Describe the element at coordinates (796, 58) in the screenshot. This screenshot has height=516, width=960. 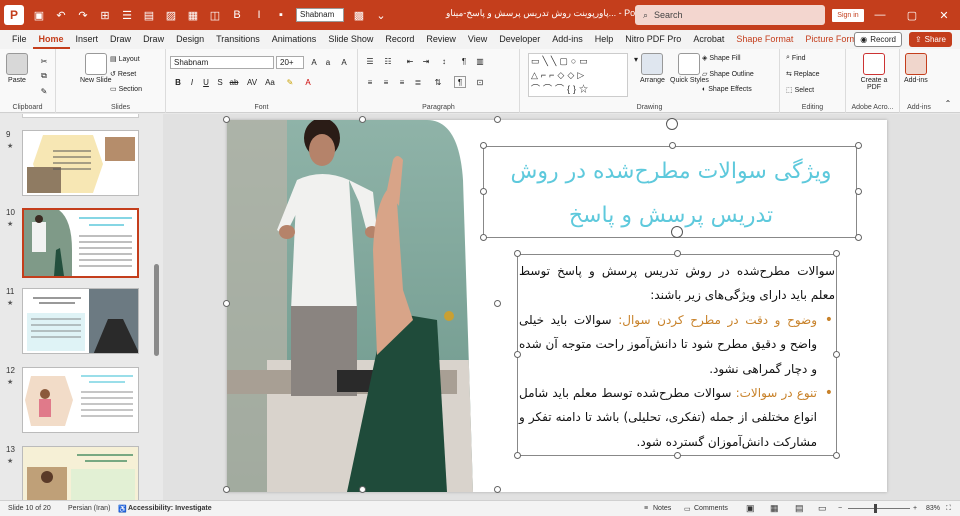
I see `find-button: ⌕ Find` at that location.